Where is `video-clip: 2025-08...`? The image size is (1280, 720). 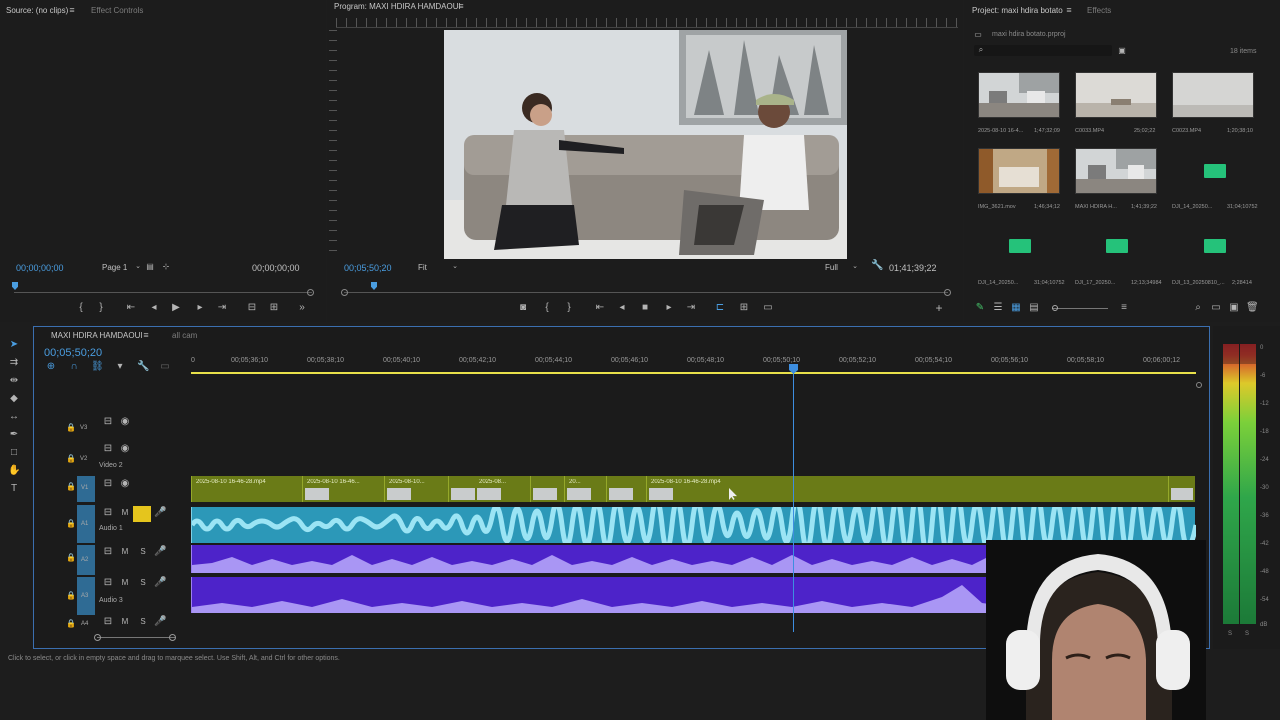
video-clip: 2025-08... is located at coordinates (489, 489).